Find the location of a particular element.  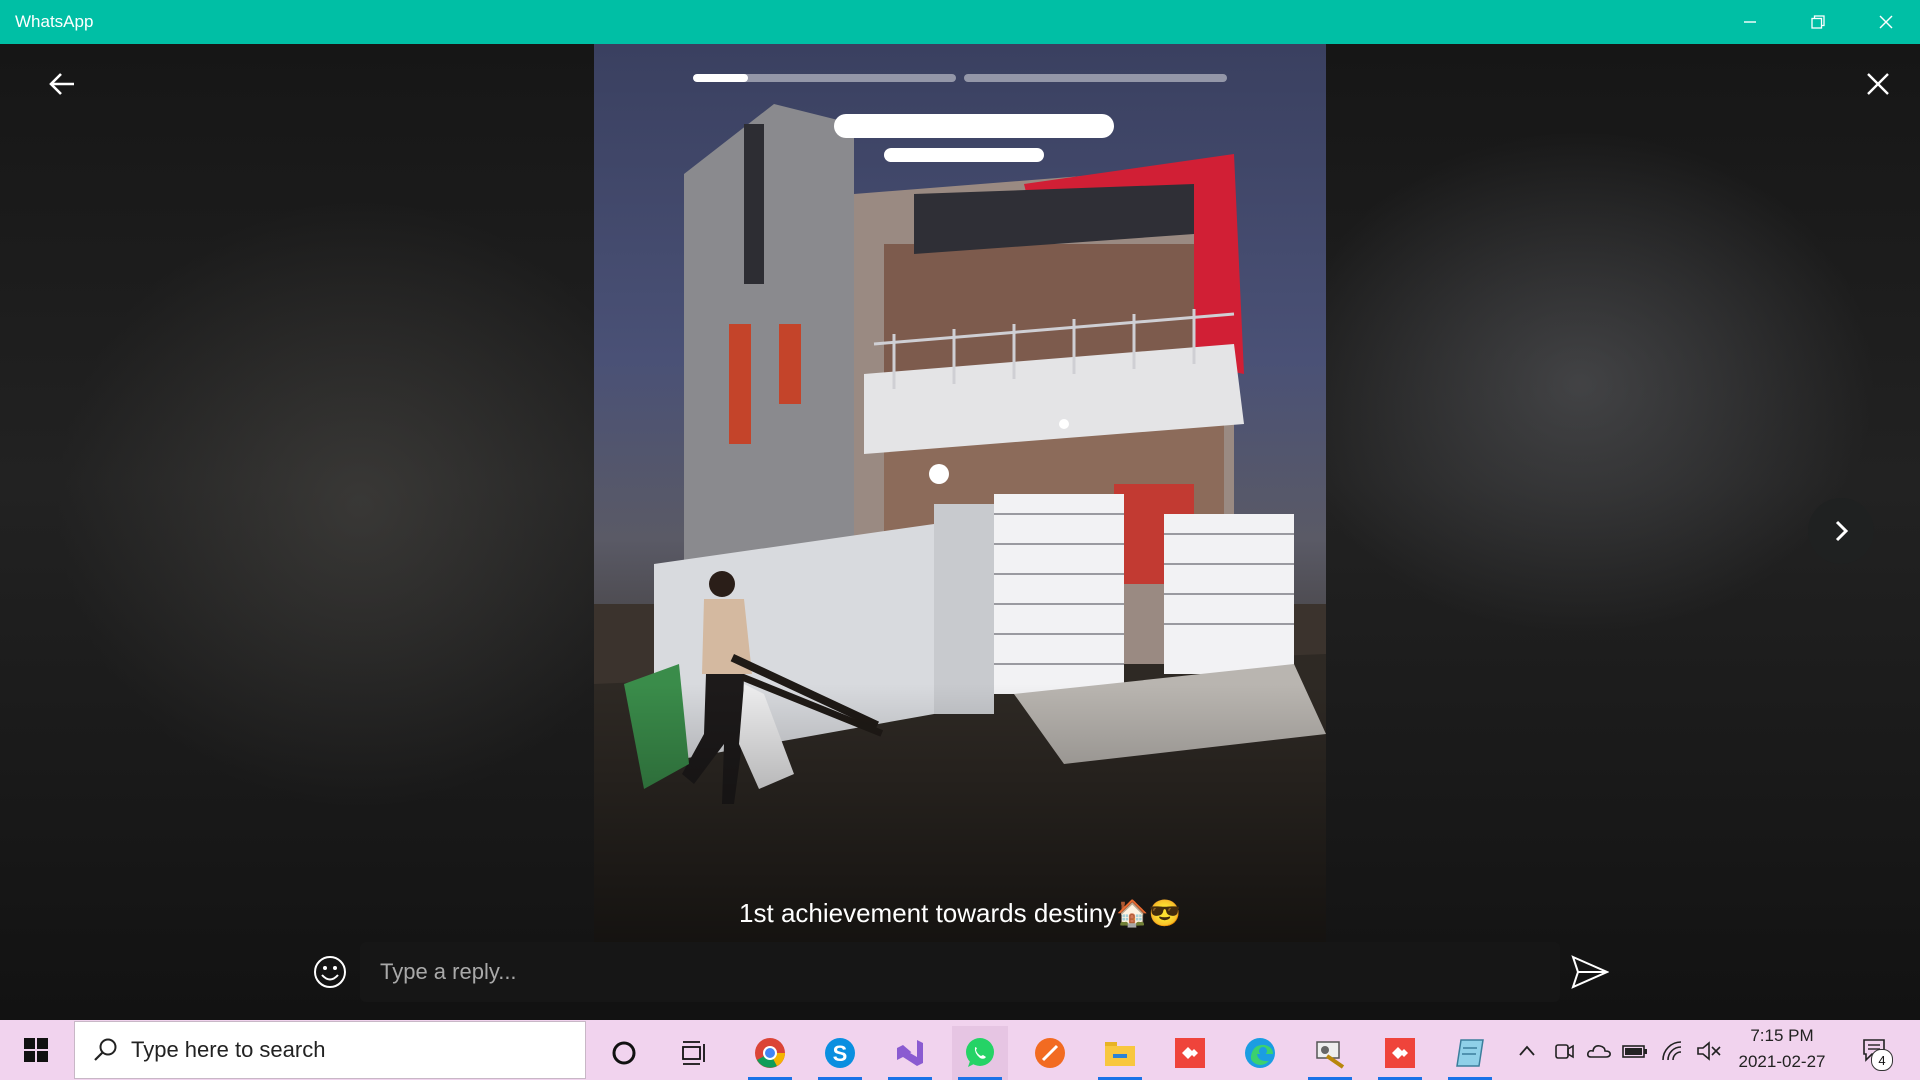

search-placeholder: Type here to search is located at coordinates (228, 1049).